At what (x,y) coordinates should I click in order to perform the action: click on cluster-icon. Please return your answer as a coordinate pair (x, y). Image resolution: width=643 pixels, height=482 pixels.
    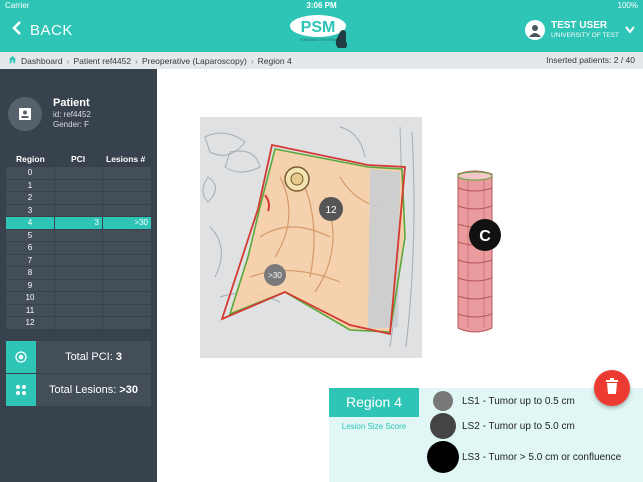
    Looking at the image, I should click on (21, 390).